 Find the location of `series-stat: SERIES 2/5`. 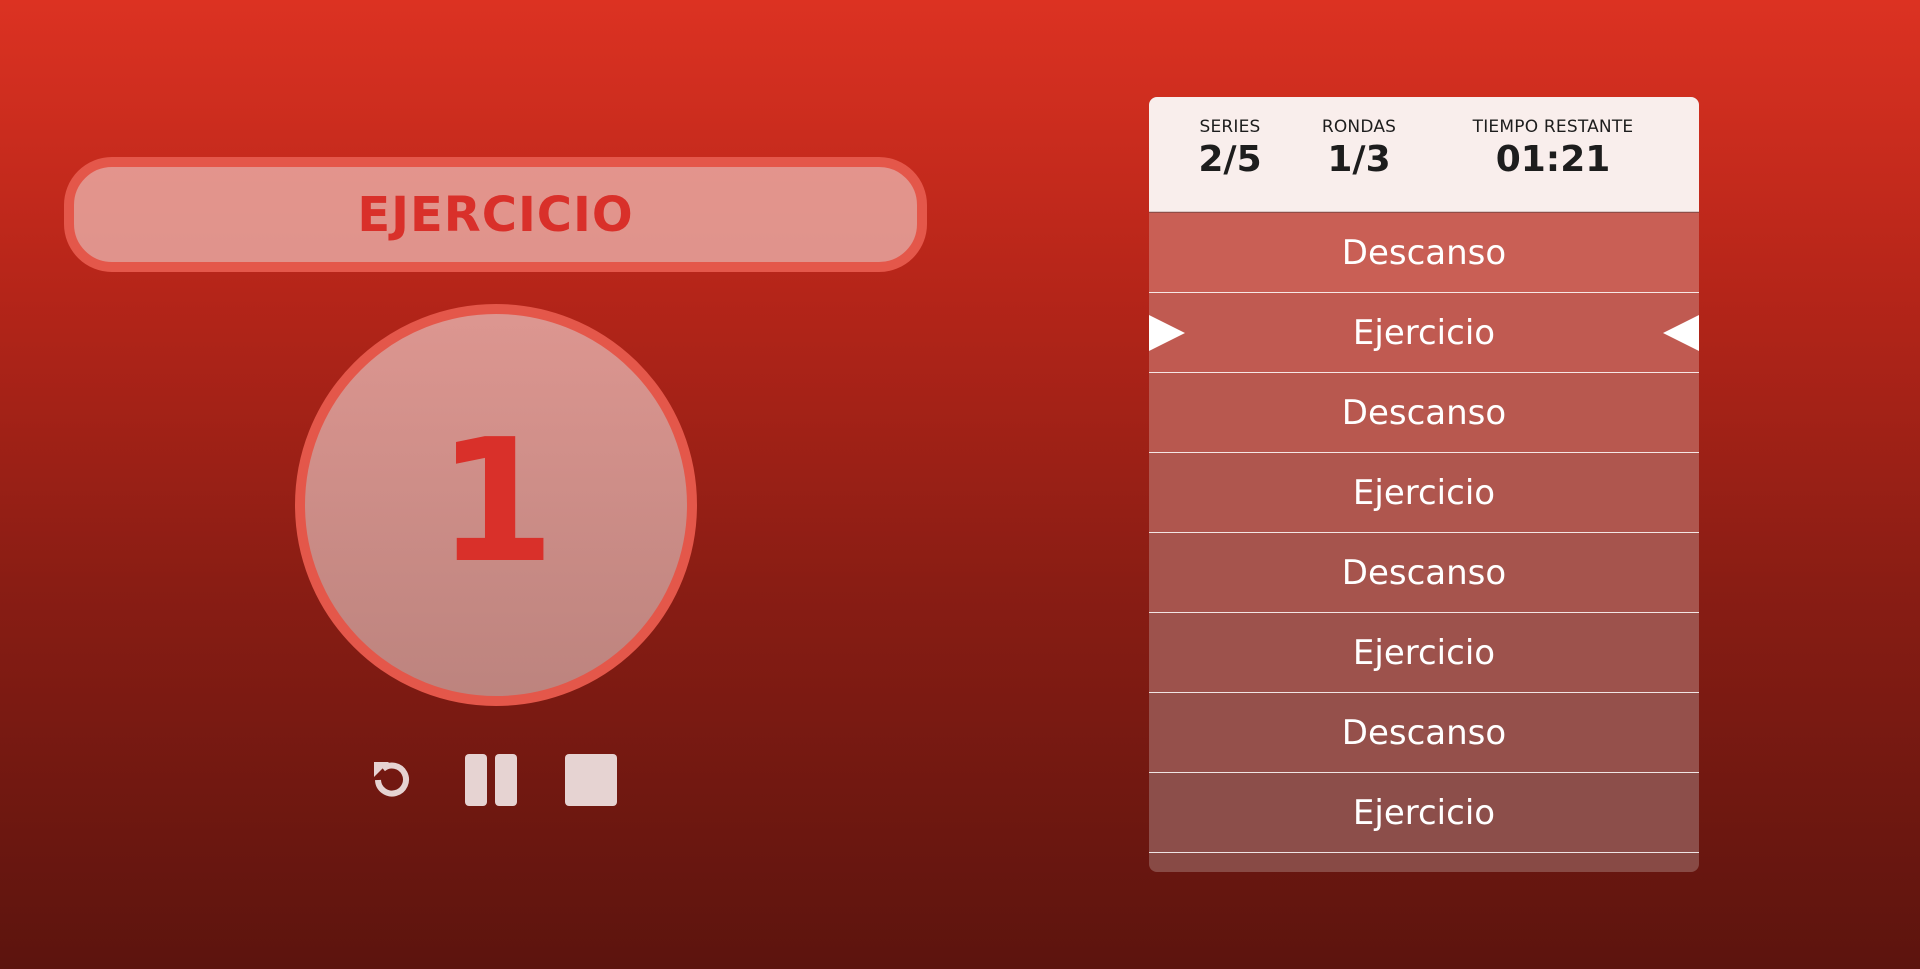

series-stat: SERIES 2/5 is located at coordinates (1229, 148).